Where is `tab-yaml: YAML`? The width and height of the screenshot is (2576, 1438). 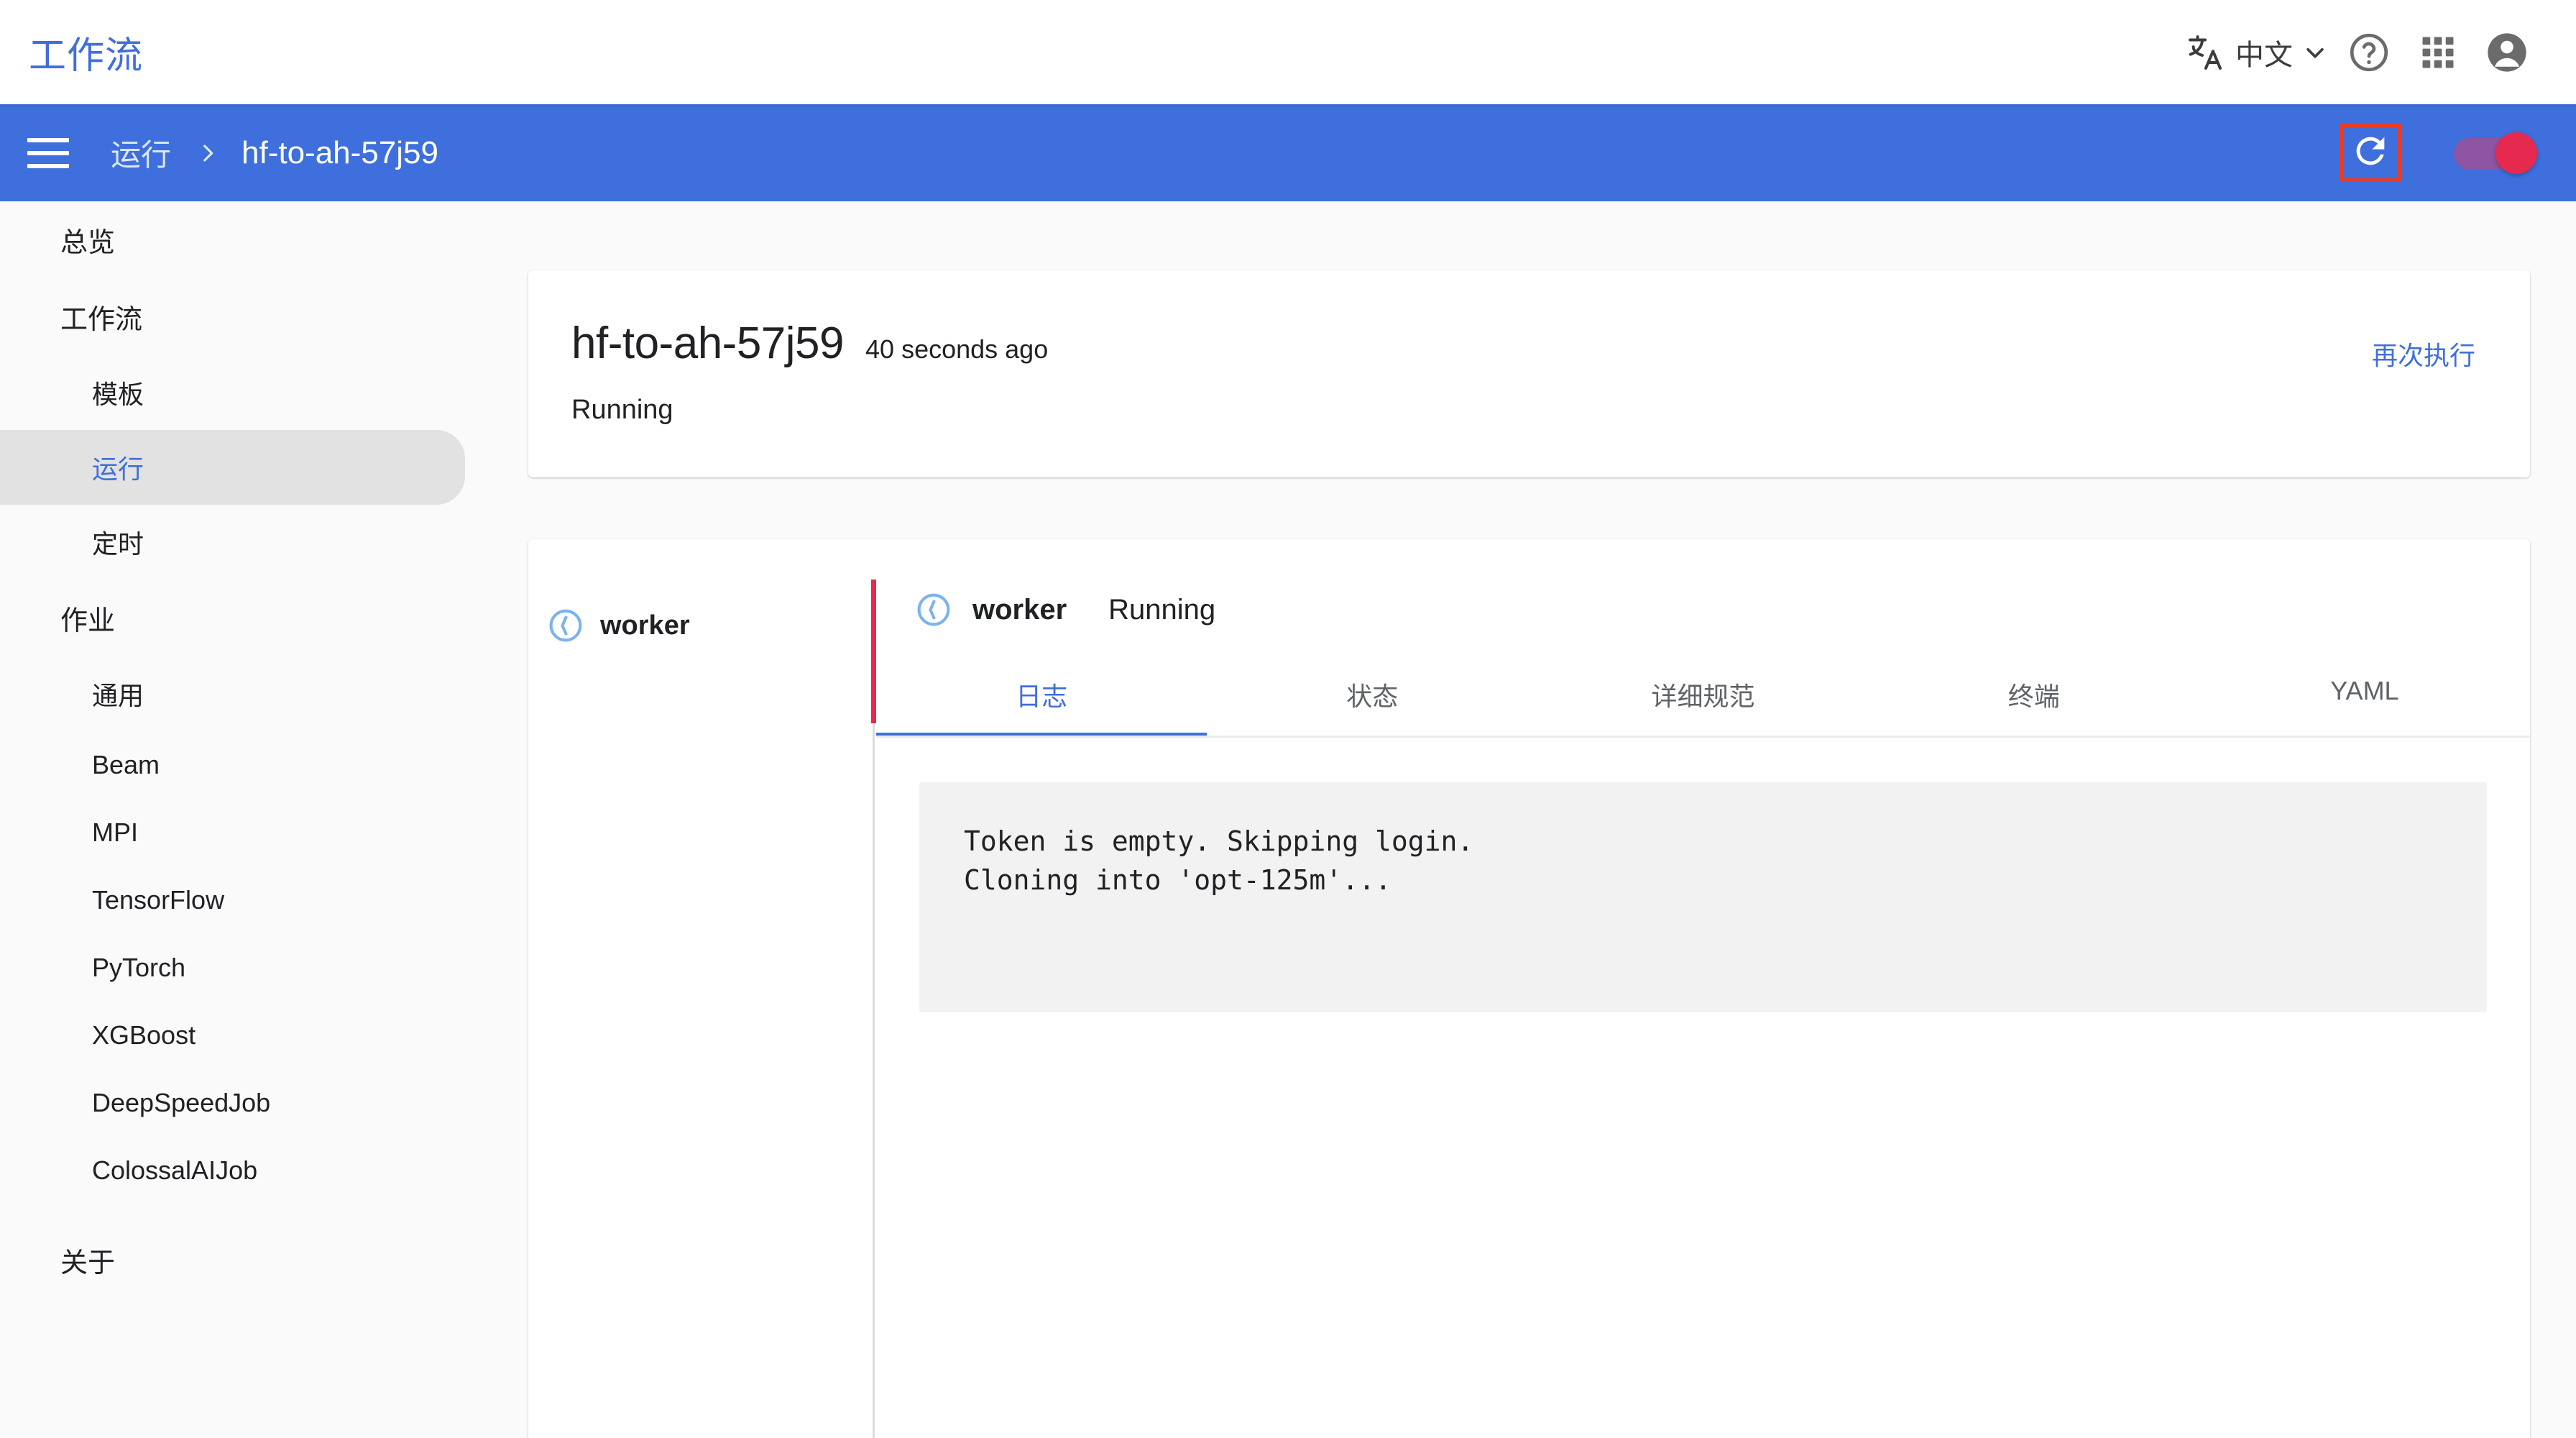
tab-yaml: YAML is located at coordinates (2364, 700).